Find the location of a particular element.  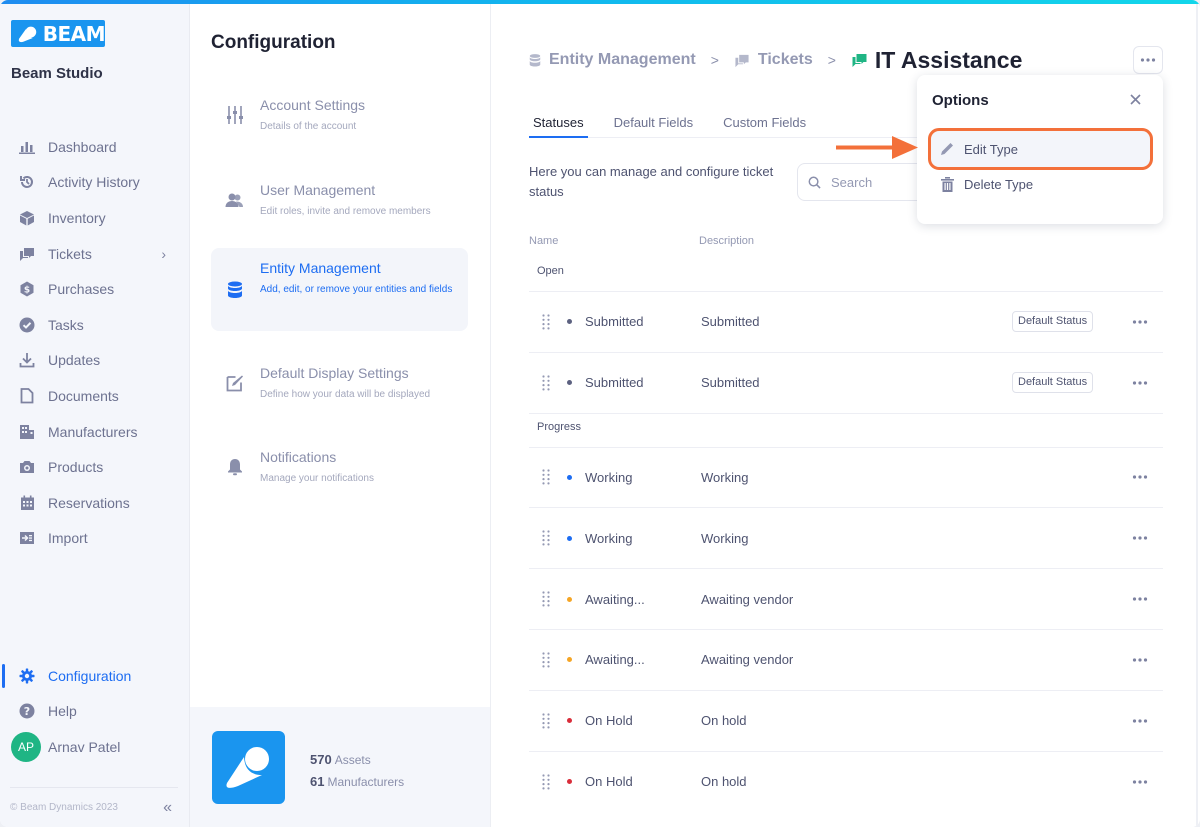

sidebar-item-label: Manufacturers is located at coordinates (93, 431).